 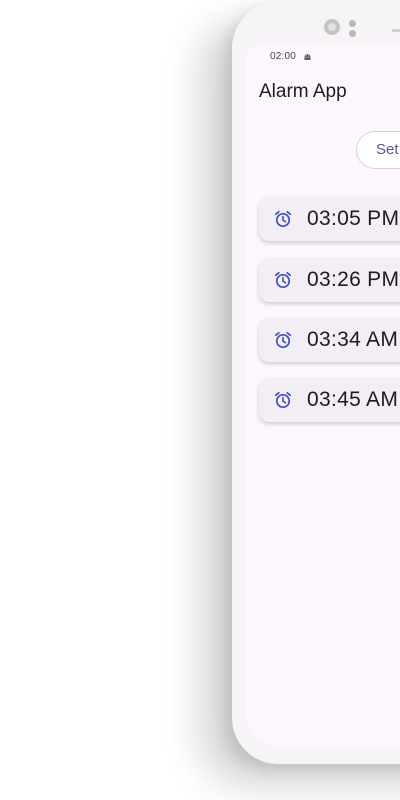 I want to click on alarm-item: 03:05 PM, so click(x=329, y=219).